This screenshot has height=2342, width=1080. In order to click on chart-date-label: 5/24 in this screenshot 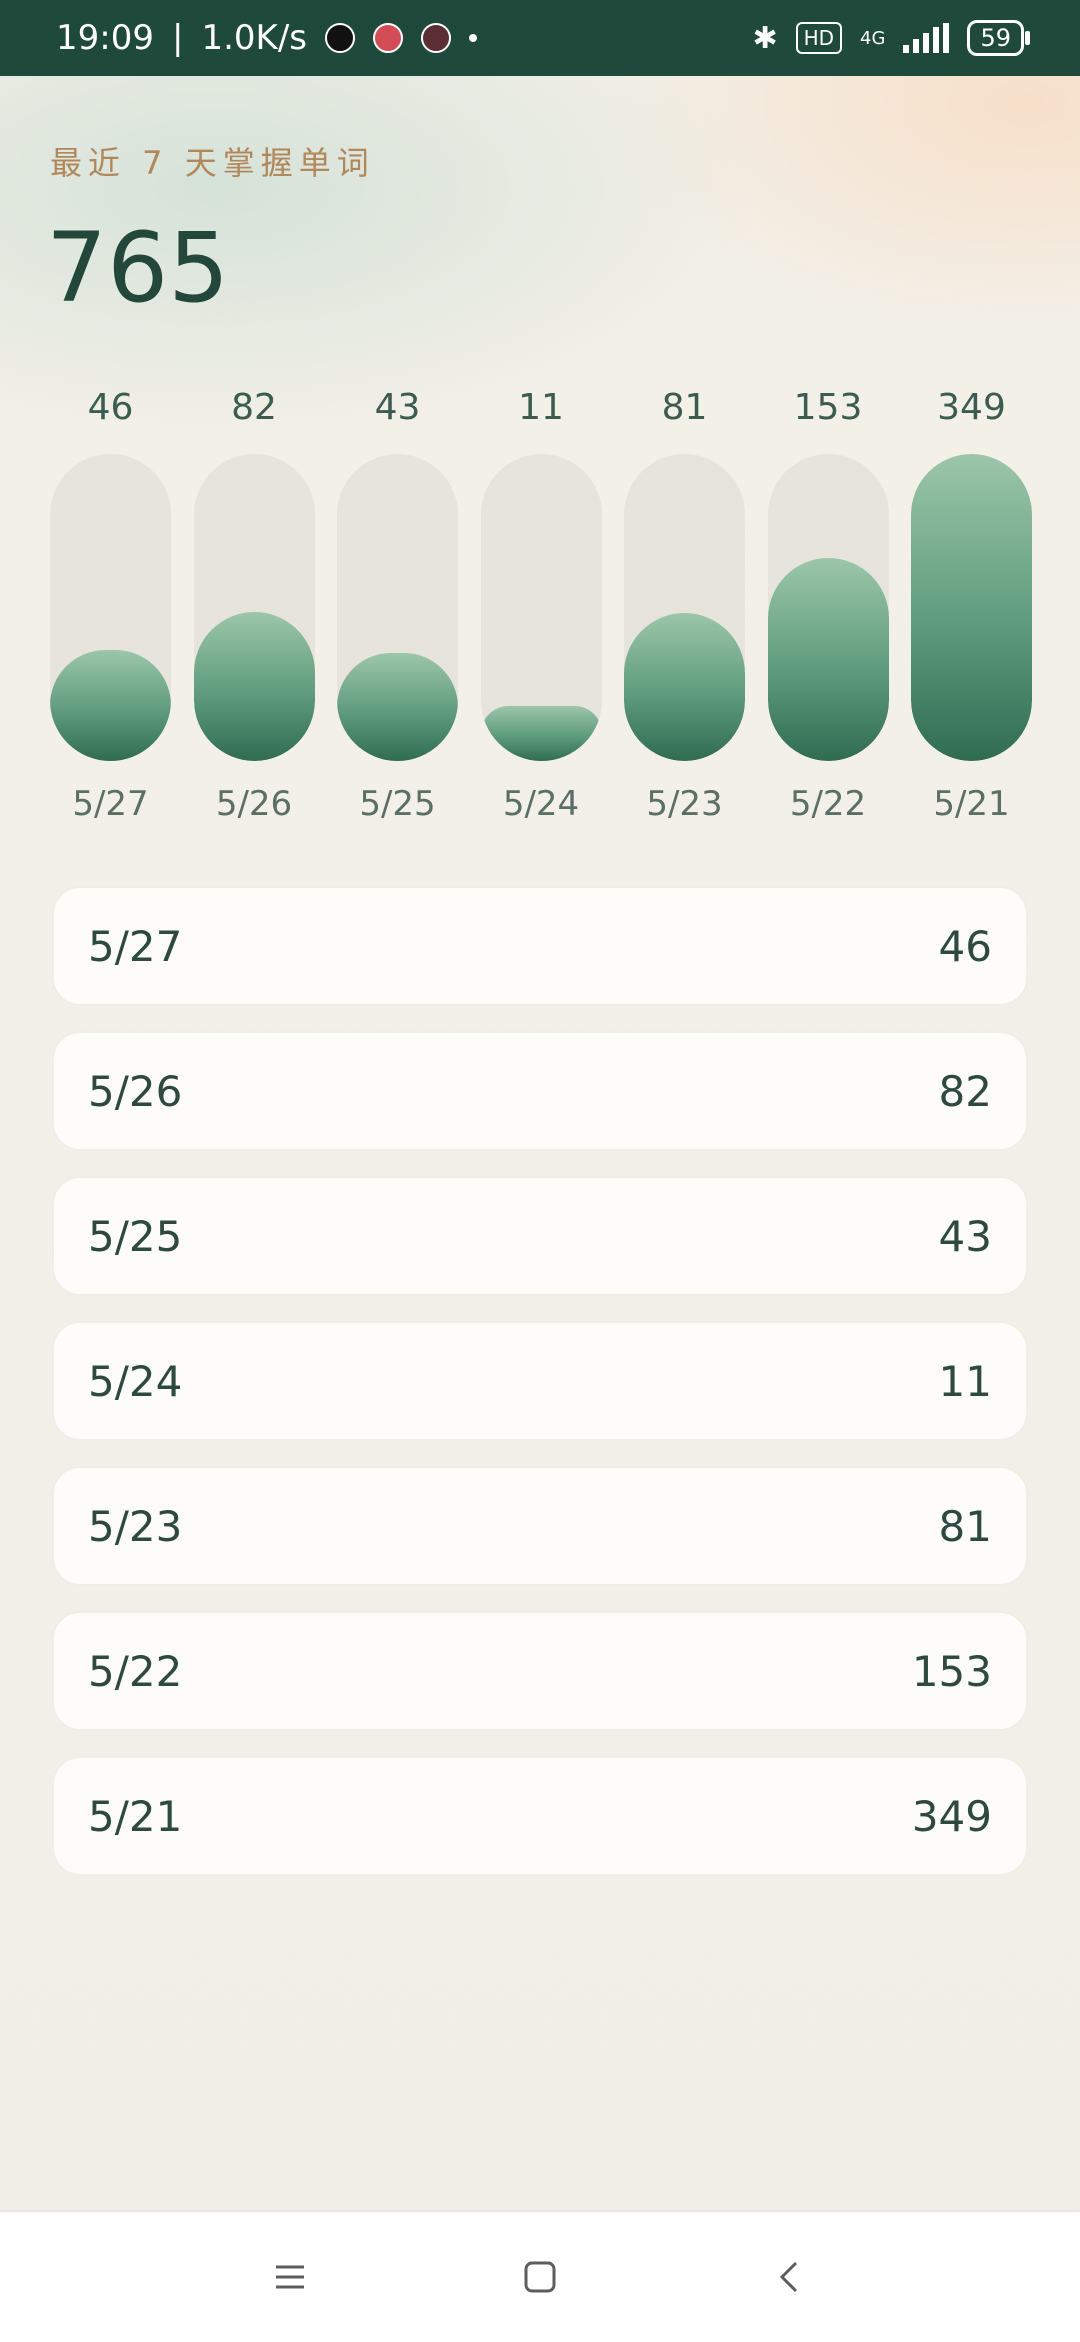, I will do `click(541, 804)`.